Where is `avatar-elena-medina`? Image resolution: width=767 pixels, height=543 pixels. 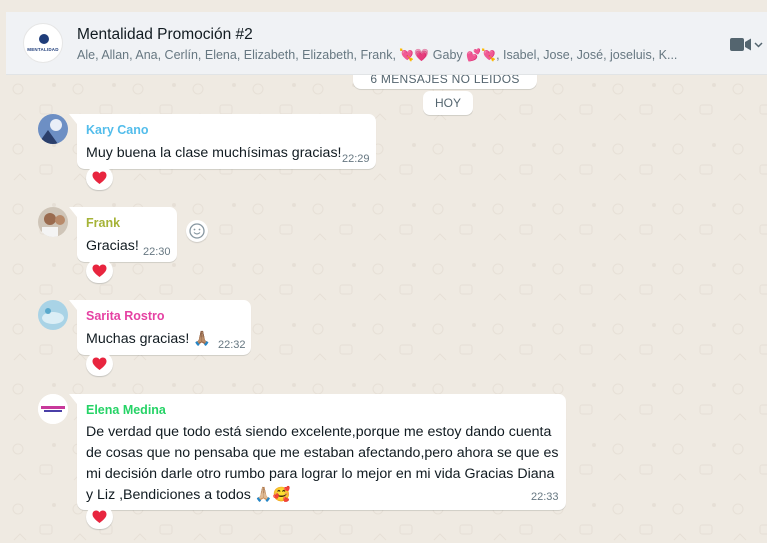
avatar-elena-medina is located at coordinates (53, 409).